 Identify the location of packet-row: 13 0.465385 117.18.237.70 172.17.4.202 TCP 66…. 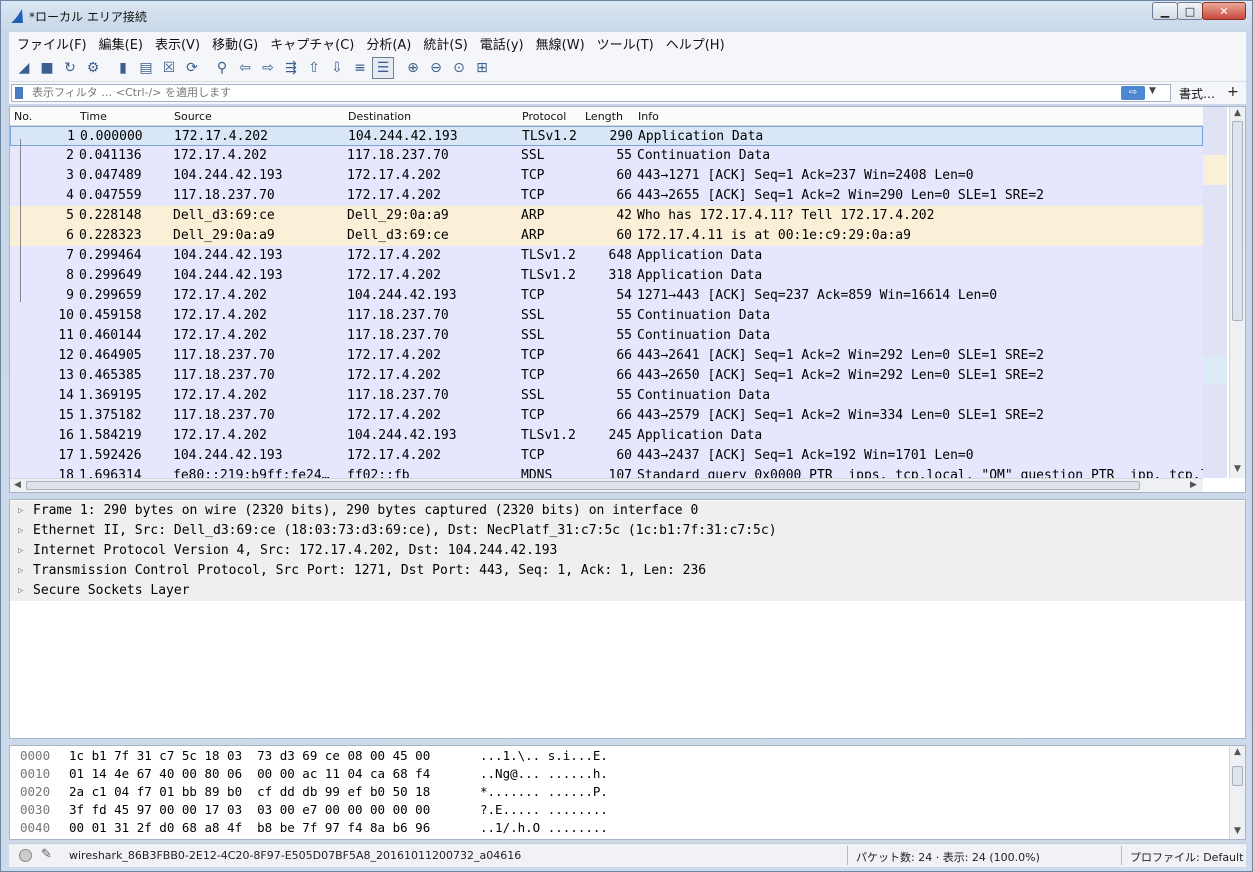
(606, 376).